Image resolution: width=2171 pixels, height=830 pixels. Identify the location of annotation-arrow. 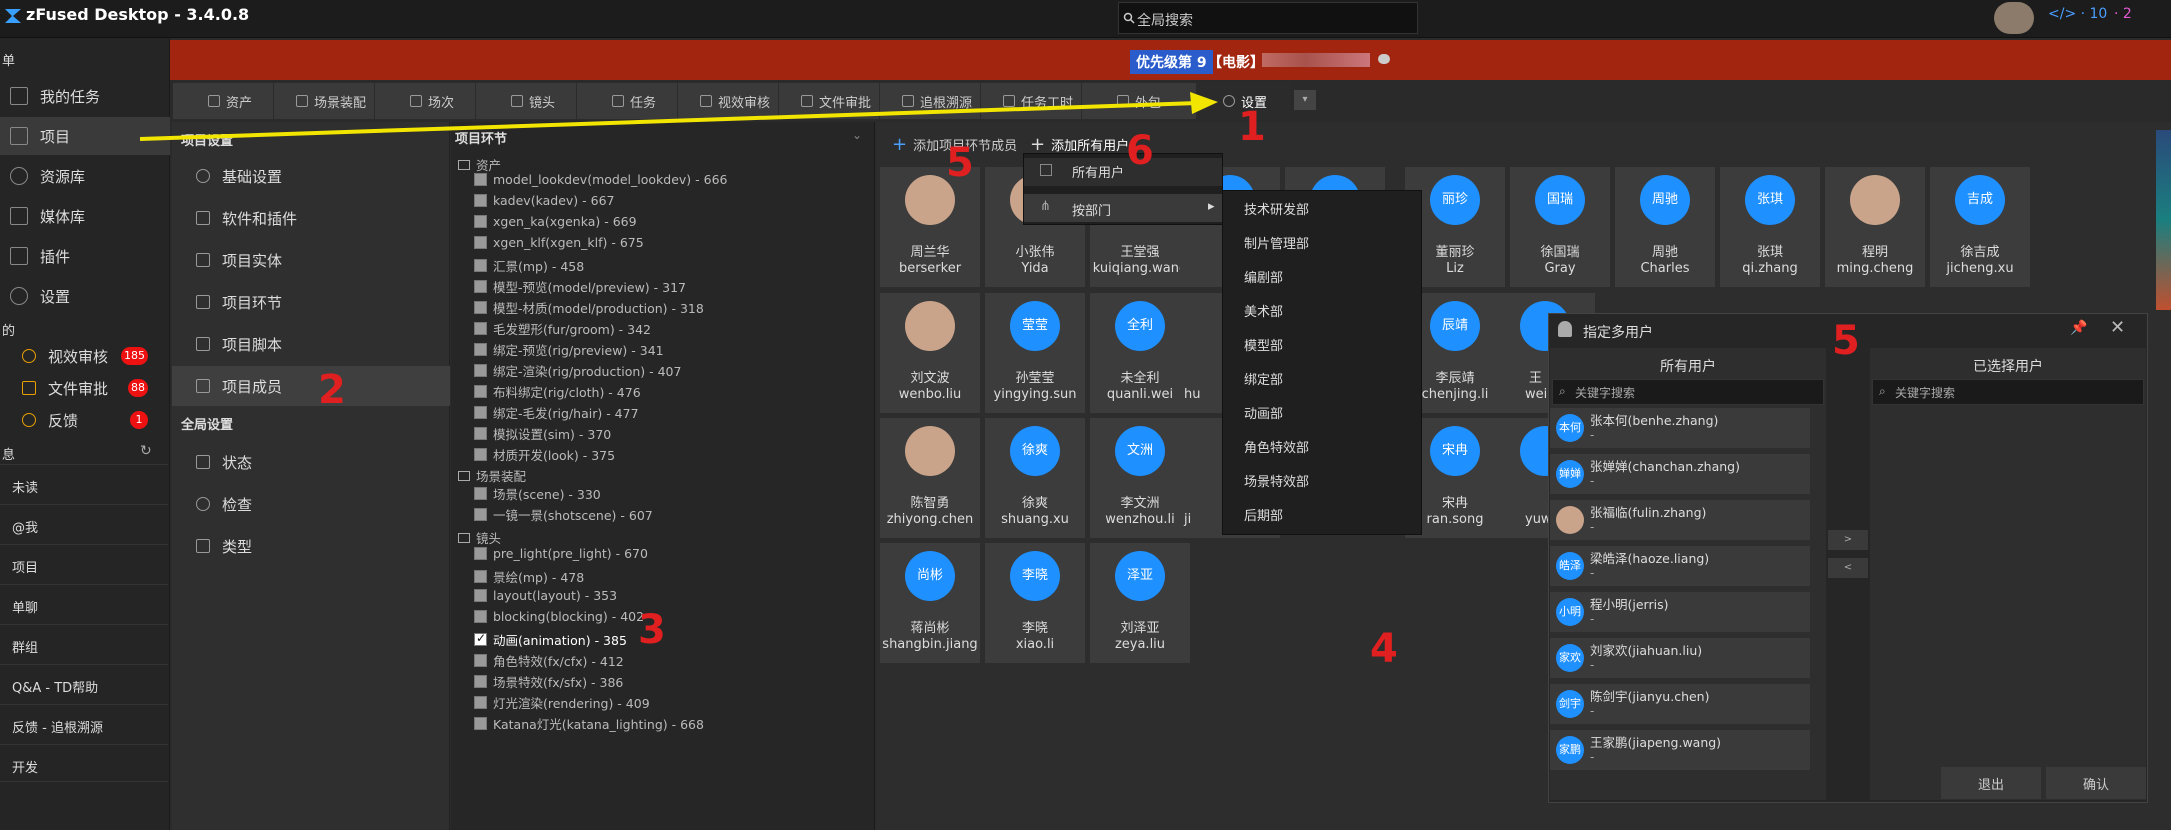
(678, 116).